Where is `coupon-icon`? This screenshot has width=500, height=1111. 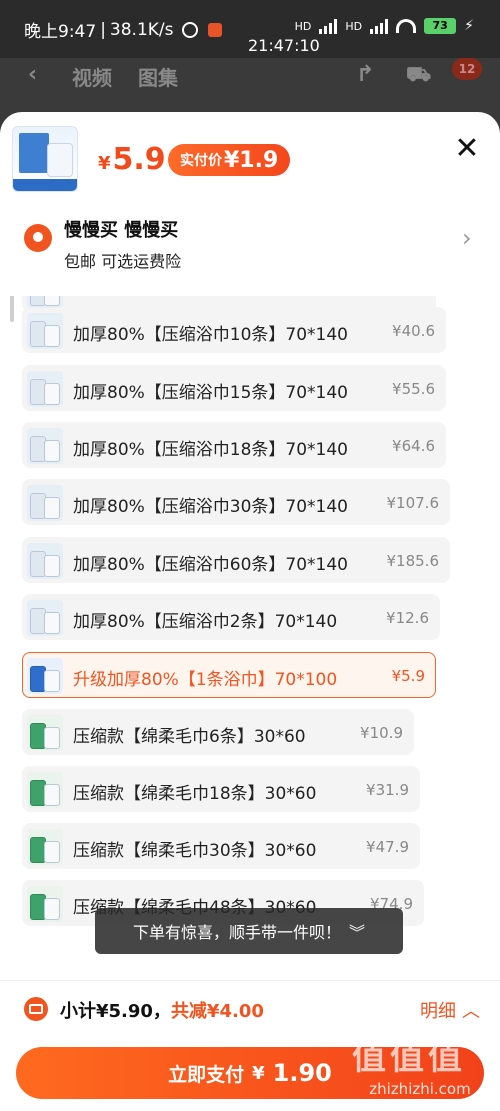 coupon-icon is located at coordinates (36, 1009).